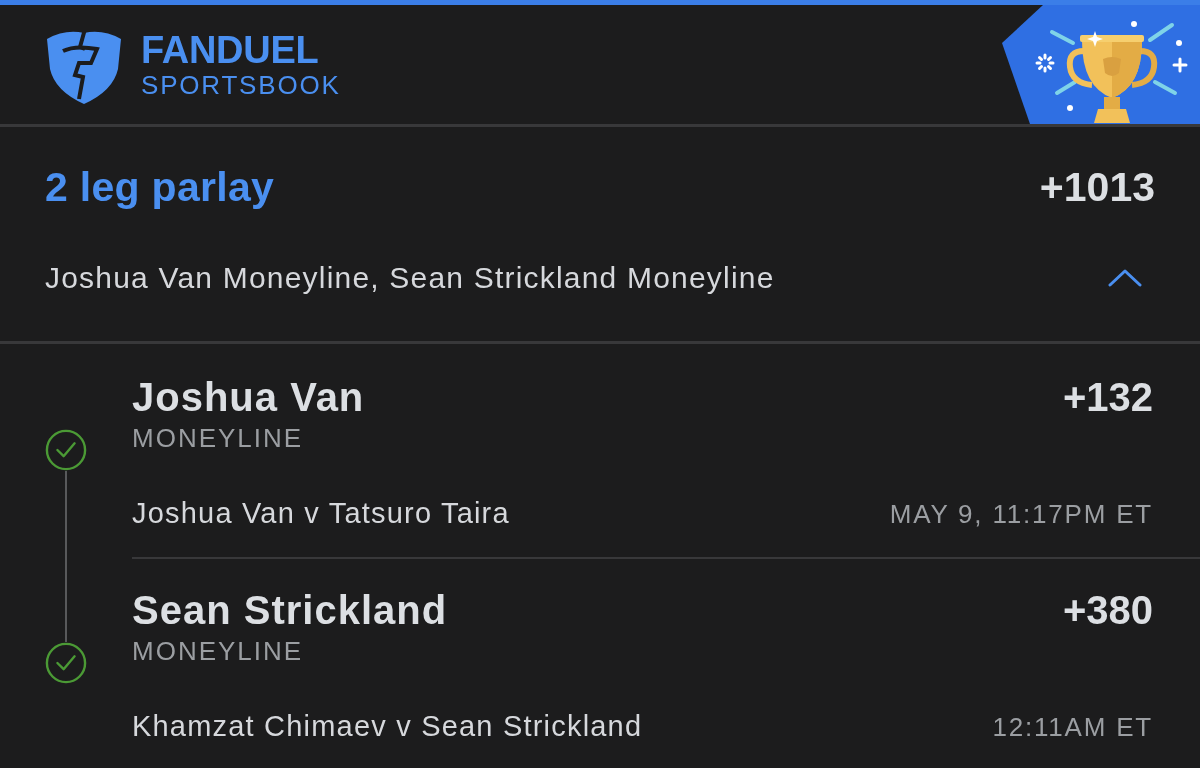  What do you see at coordinates (1107, 610) in the screenshot?
I see `leg-odds: +380` at bounding box center [1107, 610].